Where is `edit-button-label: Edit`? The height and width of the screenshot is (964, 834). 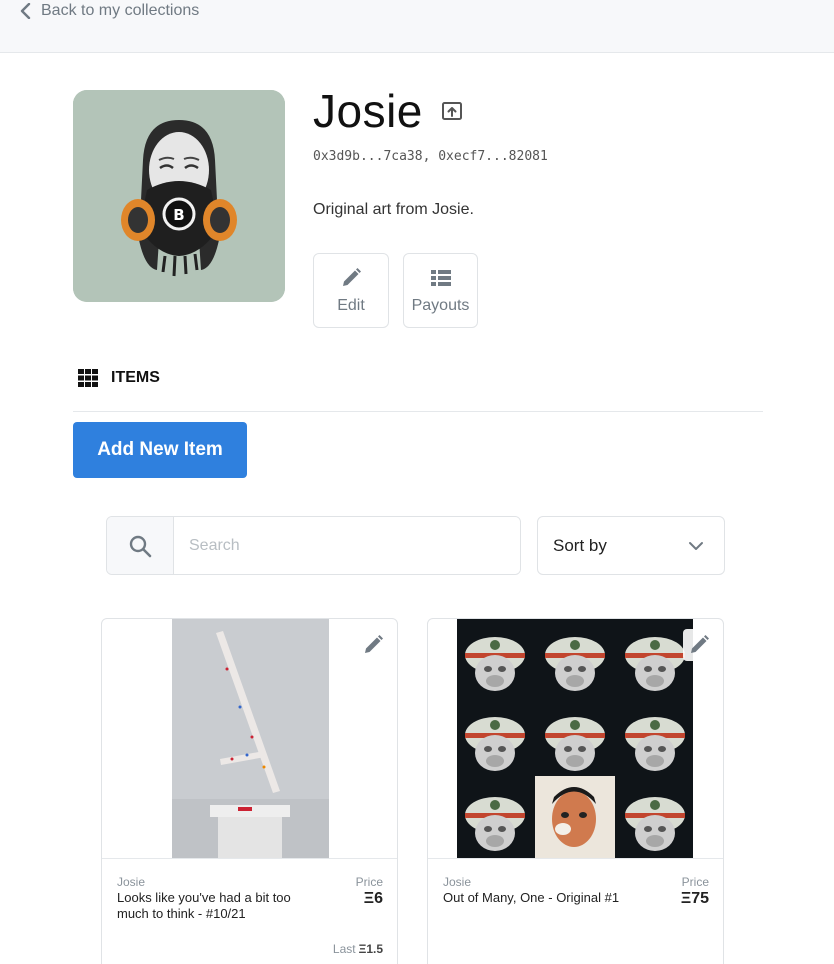 edit-button-label: Edit is located at coordinates (351, 305).